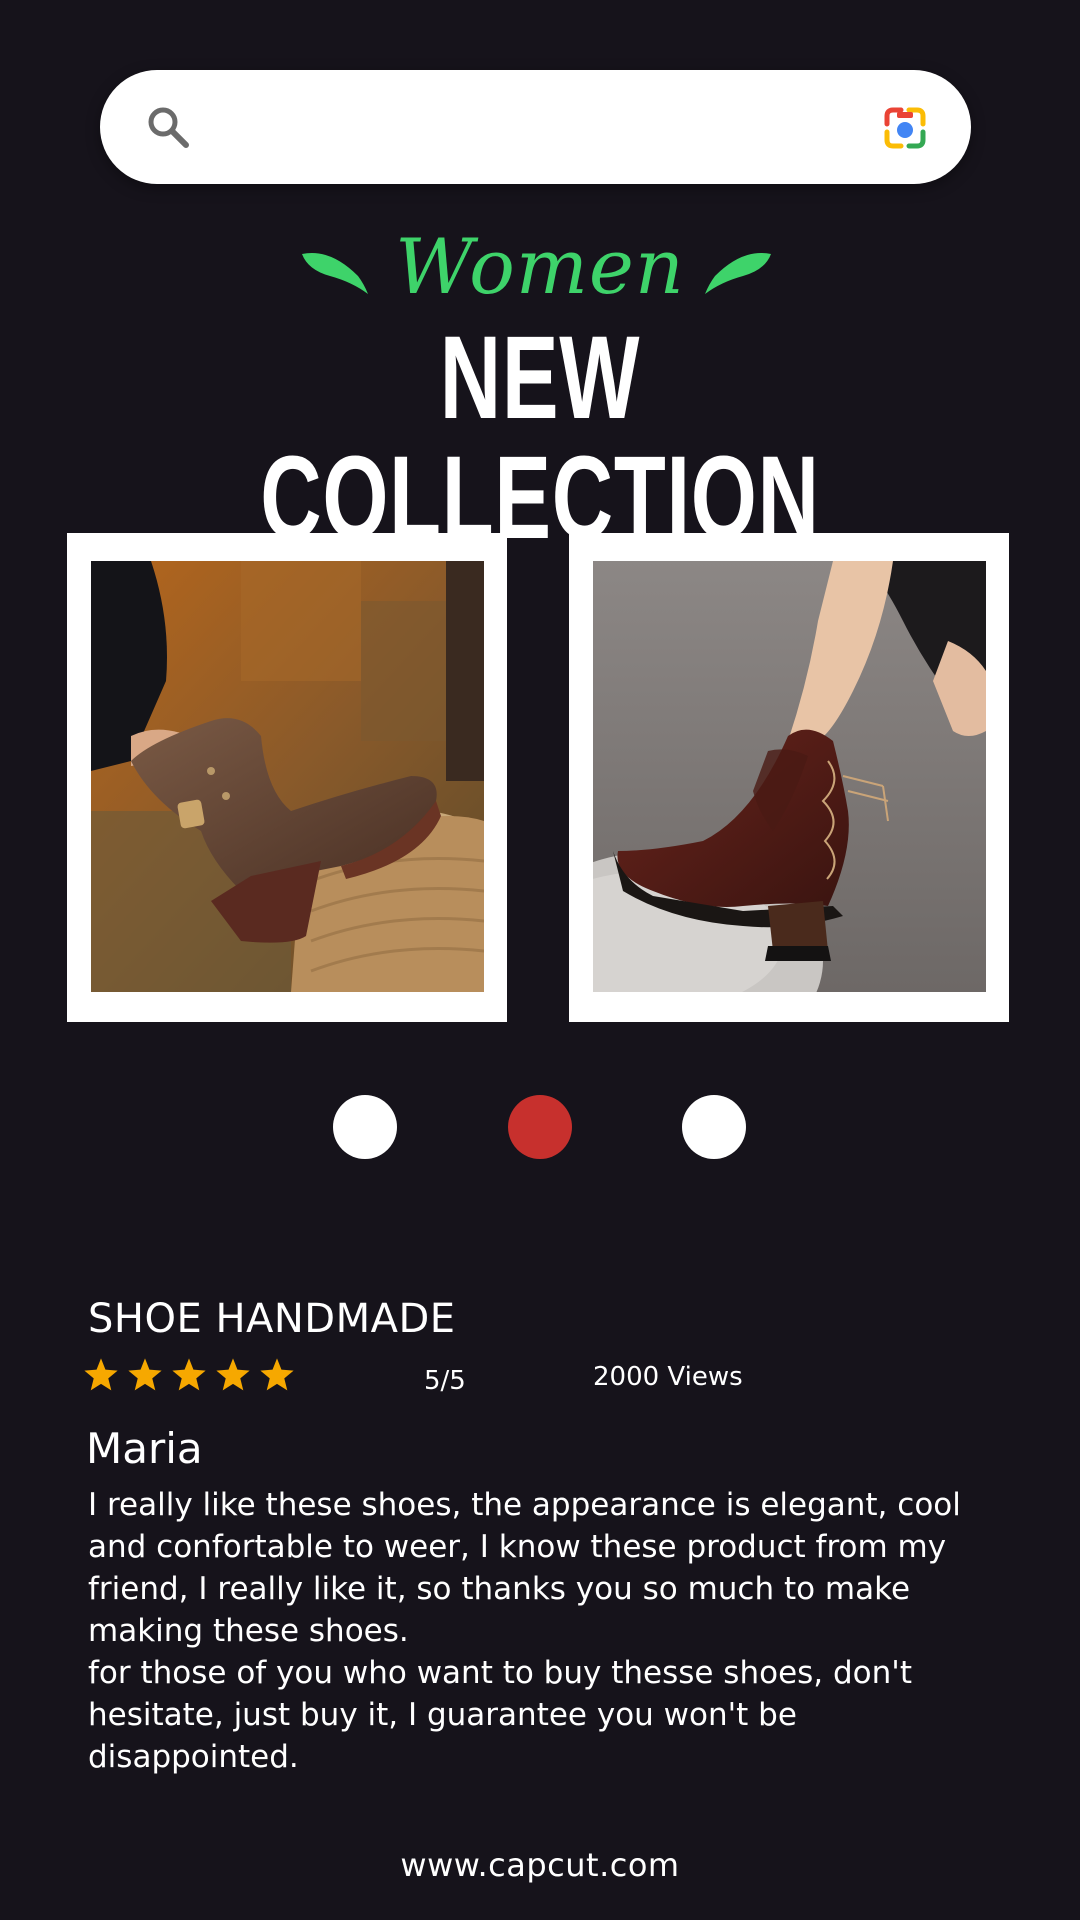 The image size is (1080, 1920). What do you see at coordinates (905, 128) in the screenshot?
I see `camera-lens-icon` at bounding box center [905, 128].